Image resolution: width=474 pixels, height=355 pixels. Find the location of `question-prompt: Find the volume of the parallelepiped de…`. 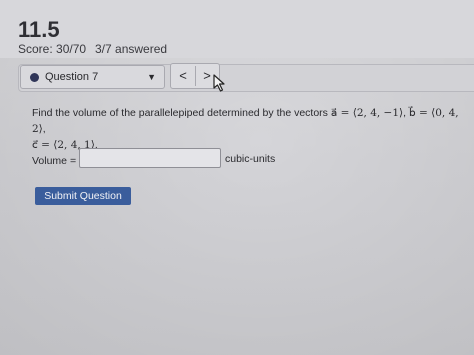

question-prompt: Find the volume of the parallelepiped de… is located at coordinates (181, 113).